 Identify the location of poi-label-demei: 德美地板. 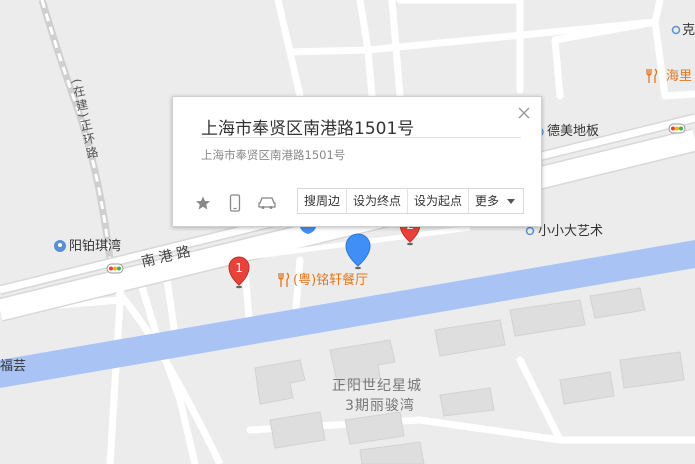
(573, 131).